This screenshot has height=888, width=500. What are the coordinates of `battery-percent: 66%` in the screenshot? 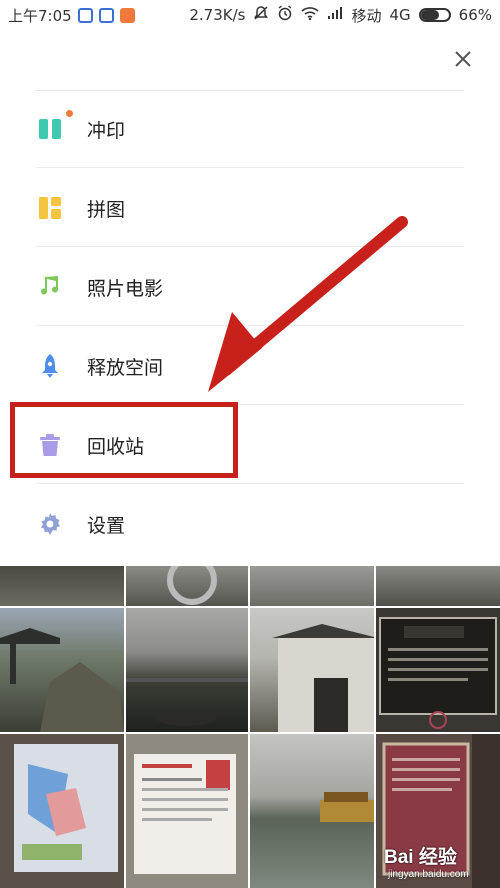 It's located at (475, 15).